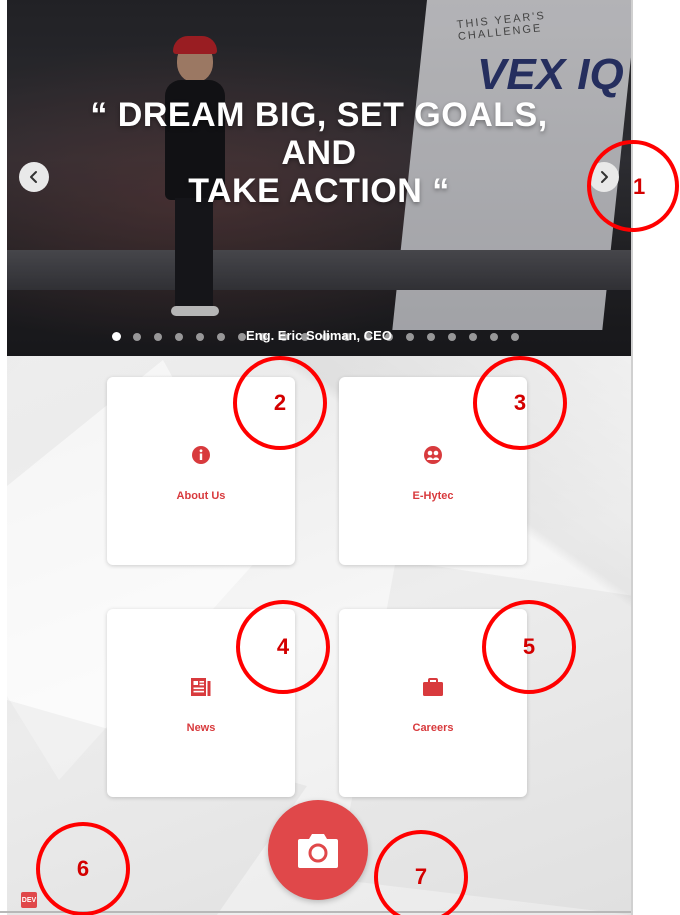 This screenshot has width=680, height=915. I want to click on annotation-number: 2, so click(280, 402).